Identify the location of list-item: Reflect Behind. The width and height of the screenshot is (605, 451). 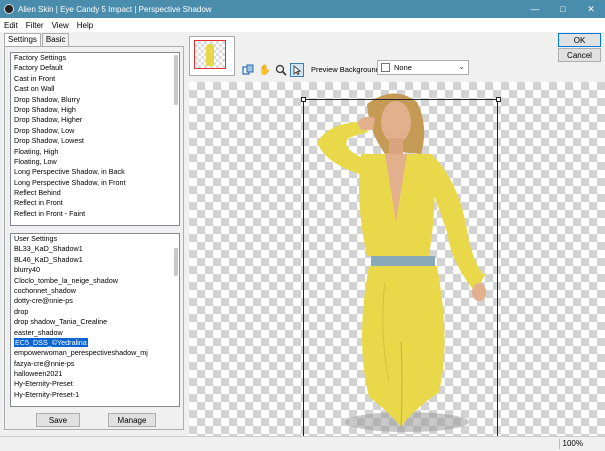
(95, 193).